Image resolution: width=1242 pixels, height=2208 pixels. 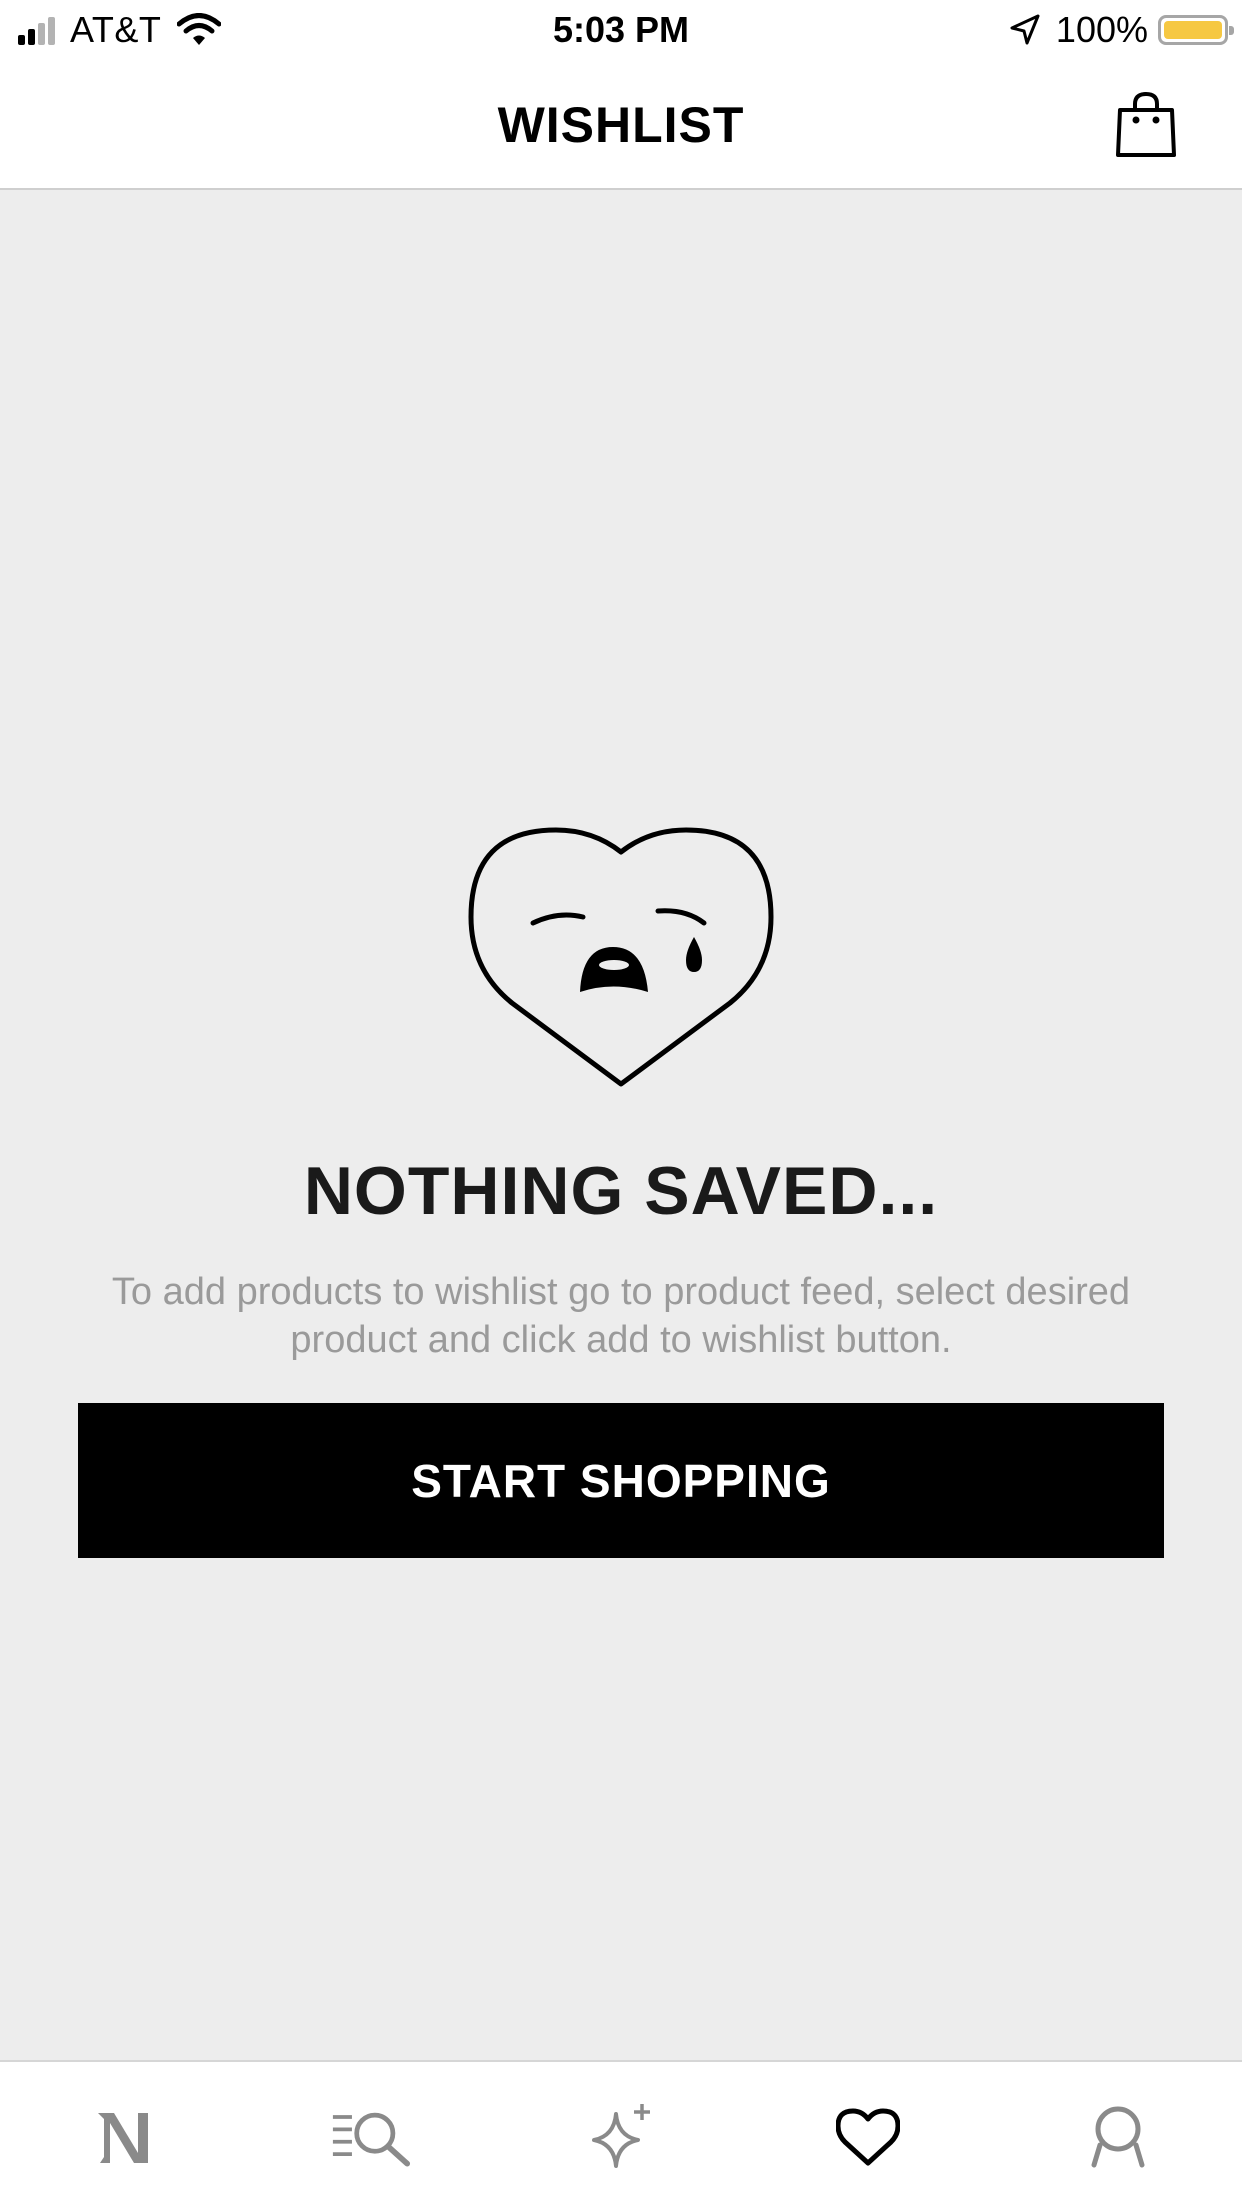 I want to click on tab-profile, so click(x=1118, y=2137).